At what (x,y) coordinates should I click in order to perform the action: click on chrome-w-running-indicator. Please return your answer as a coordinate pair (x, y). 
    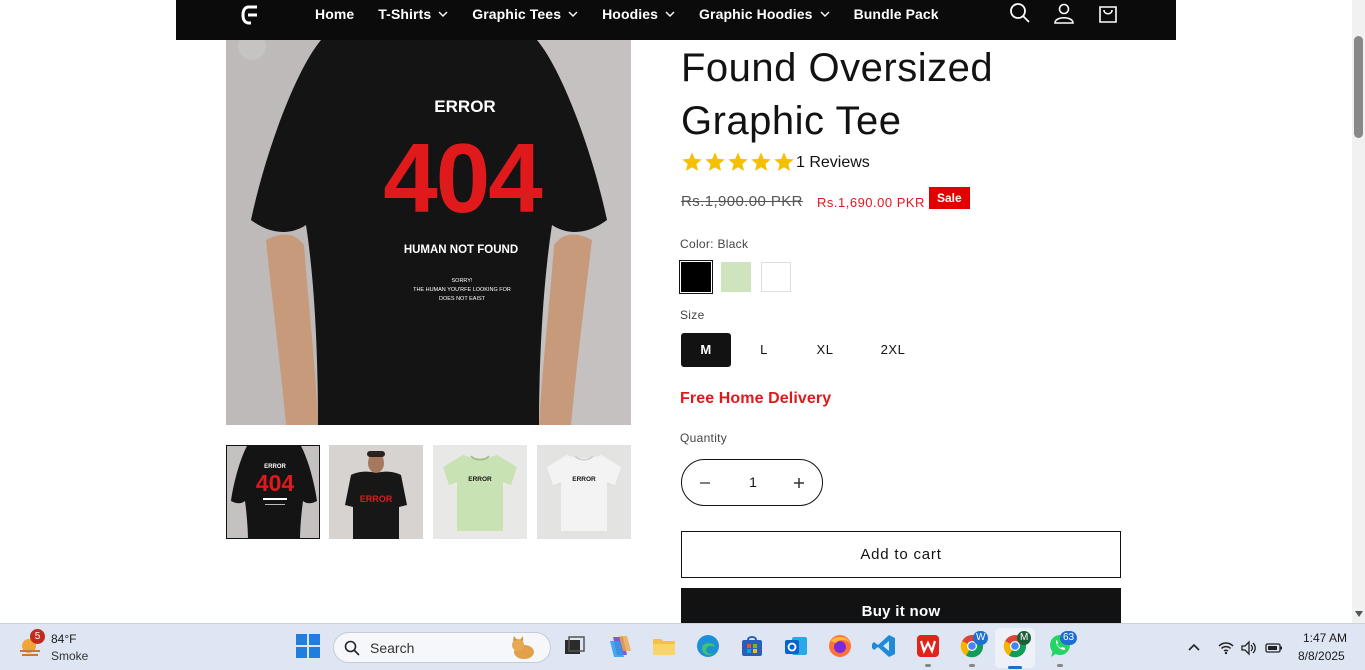
    Looking at the image, I should click on (972, 665).